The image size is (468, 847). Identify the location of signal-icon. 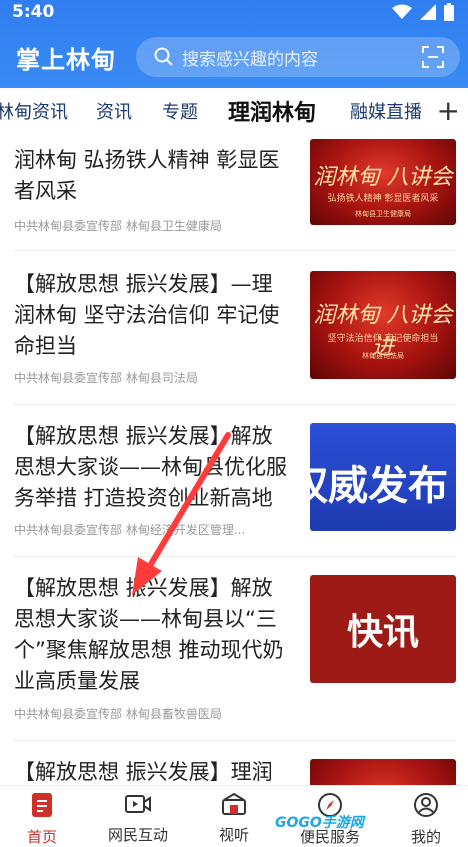
(428, 12).